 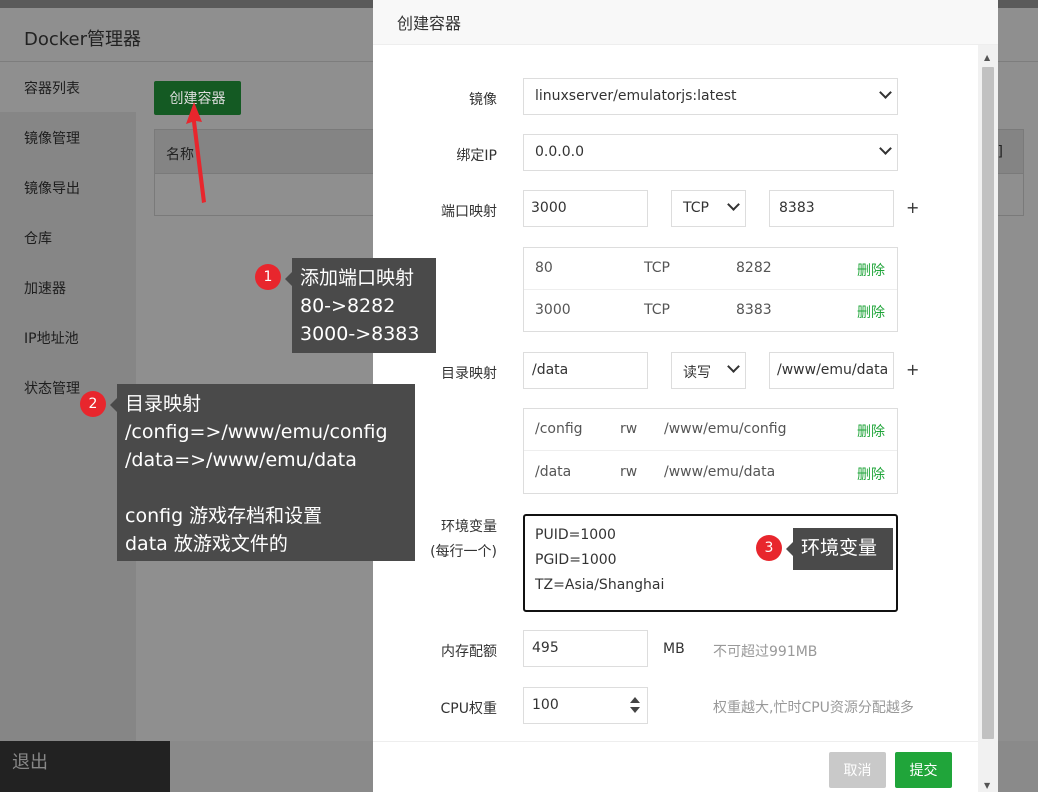 What do you see at coordinates (68, 137) in the screenshot?
I see `sidebar-item-image-manage: 镜像管理` at bounding box center [68, 137].